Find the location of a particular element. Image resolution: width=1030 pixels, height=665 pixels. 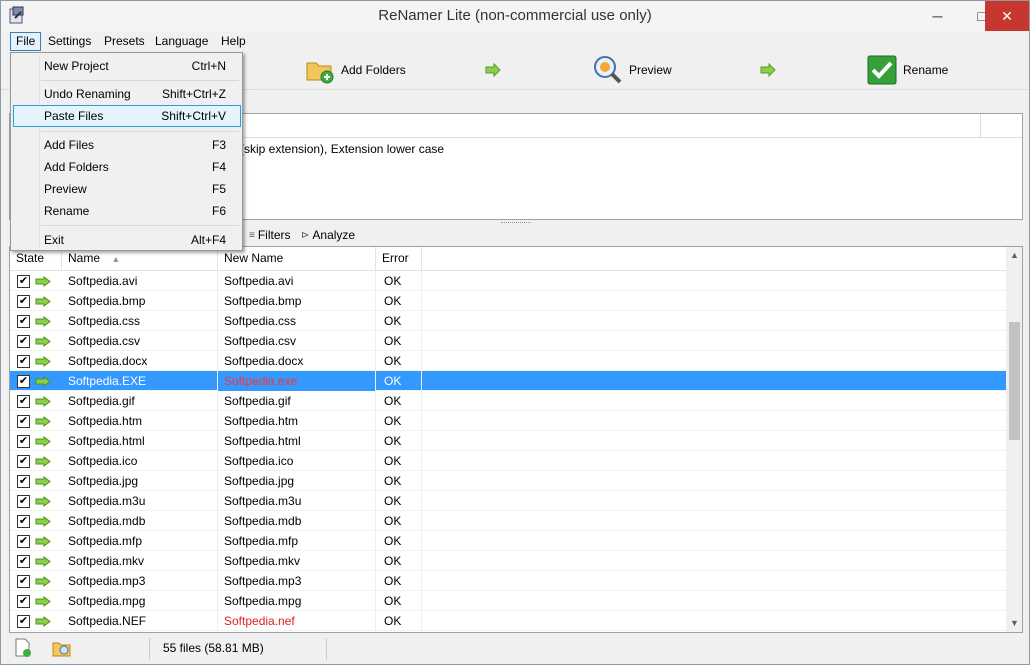

analyze-button: ⊳ Analyze is located at coordinates (328, 235).